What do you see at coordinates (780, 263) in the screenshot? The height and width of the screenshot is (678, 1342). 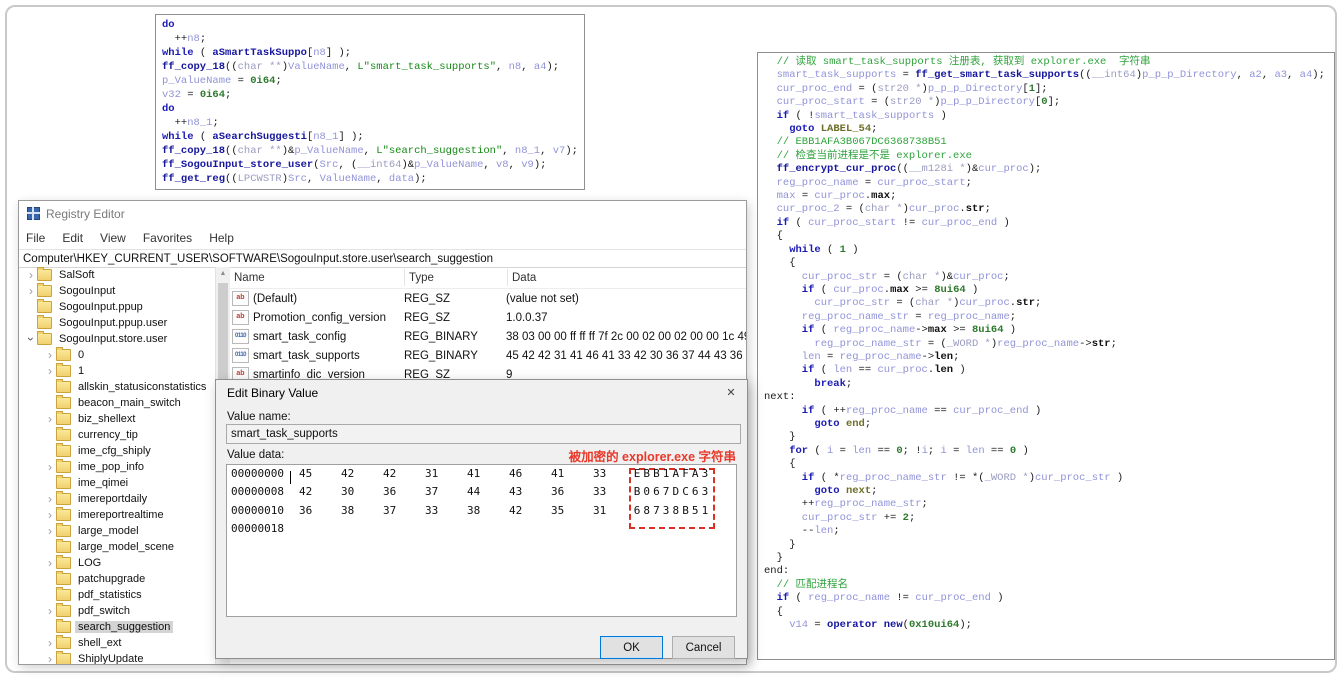 I see `code-line: {` at bounding box center [780, 263].